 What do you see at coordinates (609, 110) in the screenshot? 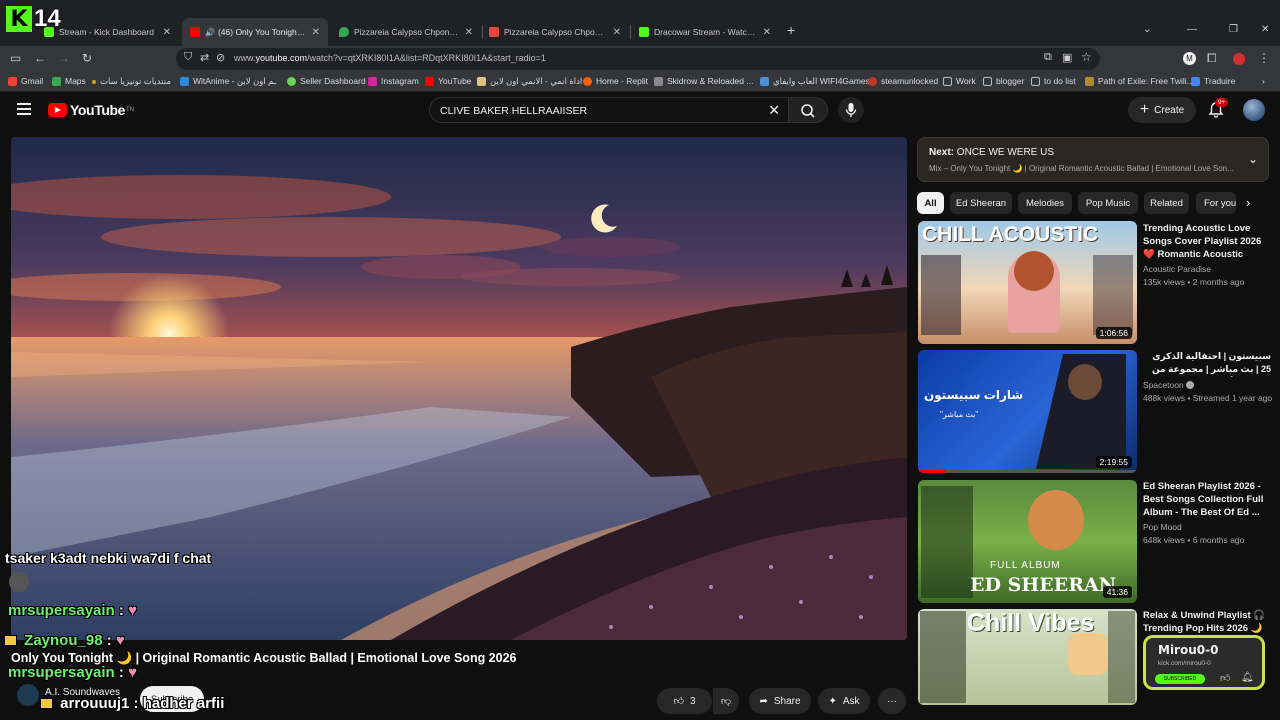
I see `search-box: CLIVE BAKER HELLRAAIISER ✕` at bounding box center [609, 110].